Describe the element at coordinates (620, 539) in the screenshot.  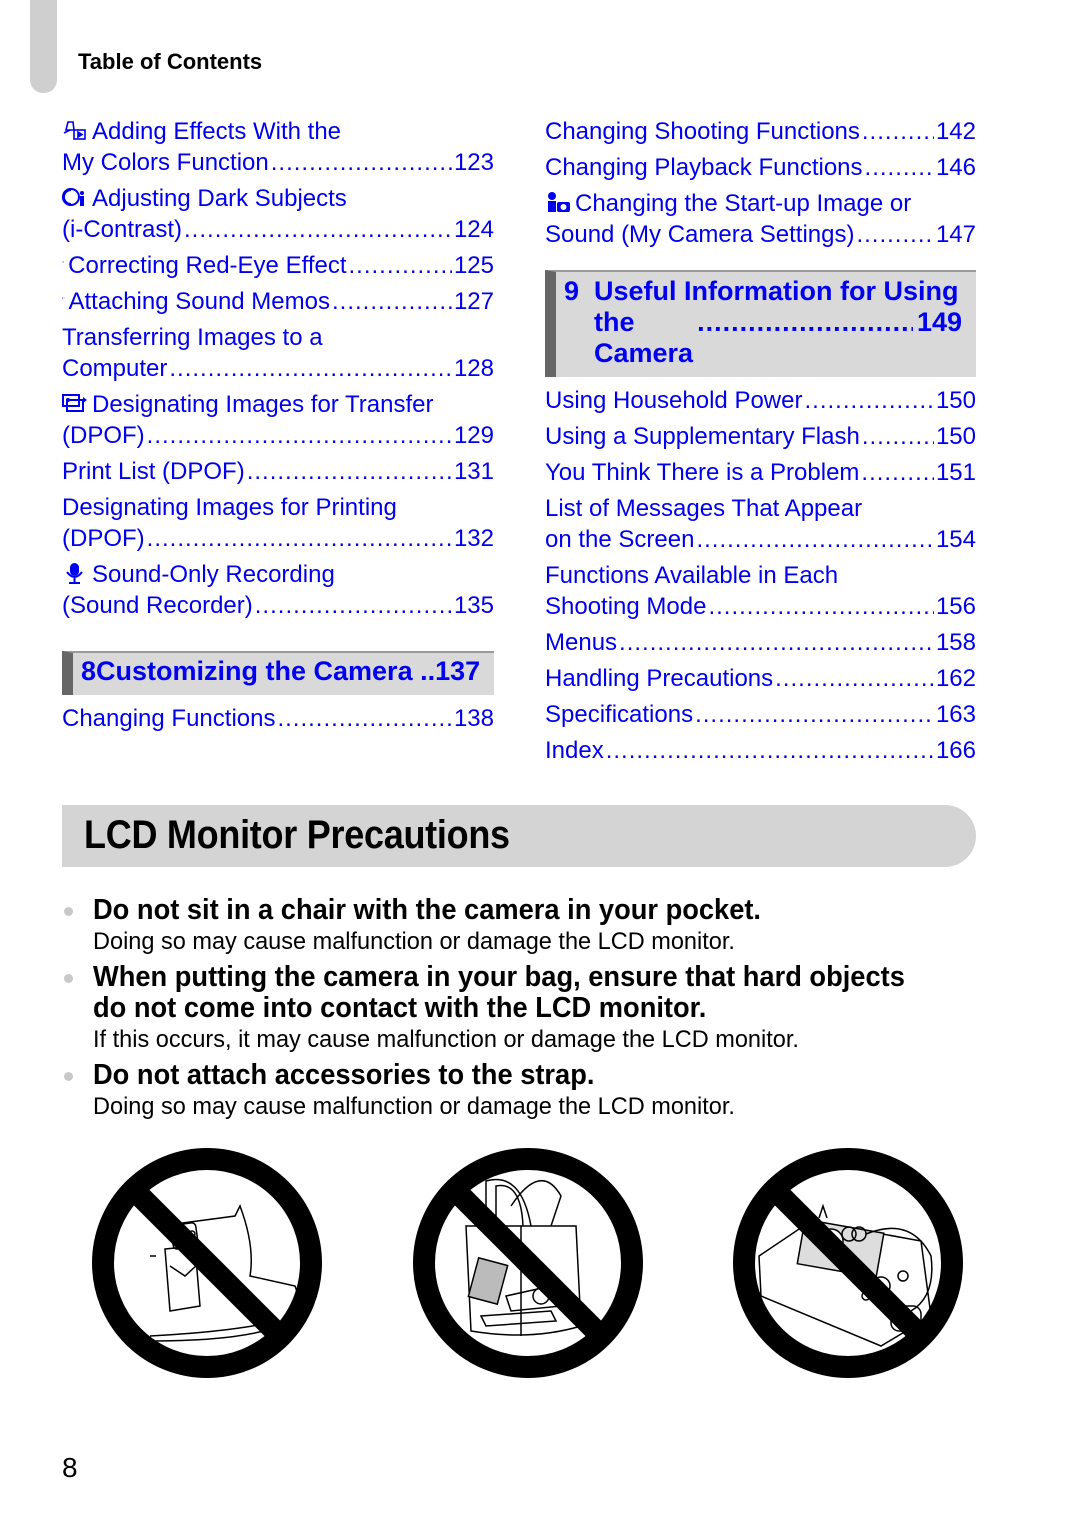
I see `toc-entry-label: on the Screen` at that location.